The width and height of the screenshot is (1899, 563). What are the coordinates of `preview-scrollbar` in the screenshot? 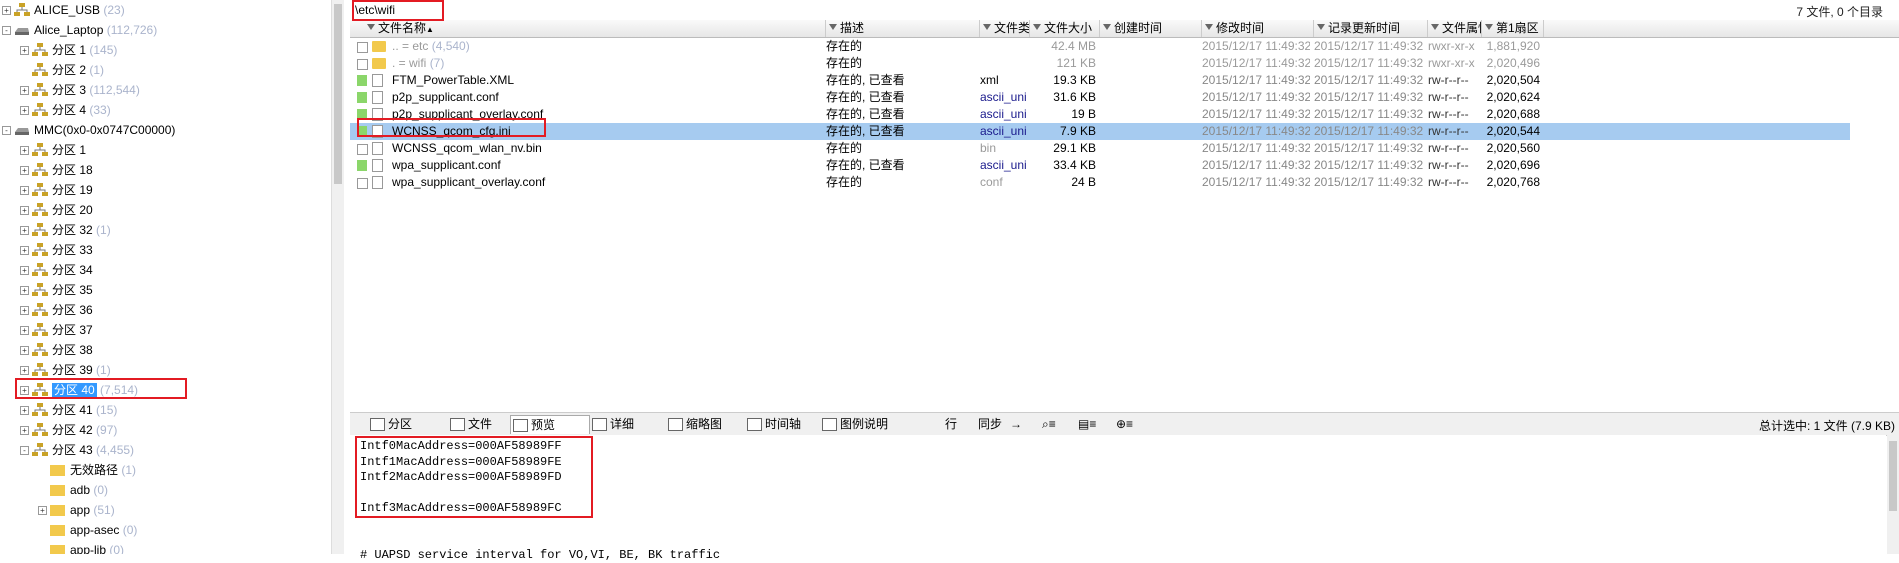 It's located at (1893, 494).